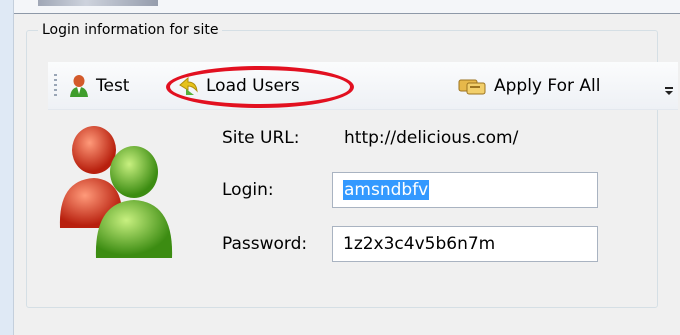  I want to click on left-border, so click(7, 167).